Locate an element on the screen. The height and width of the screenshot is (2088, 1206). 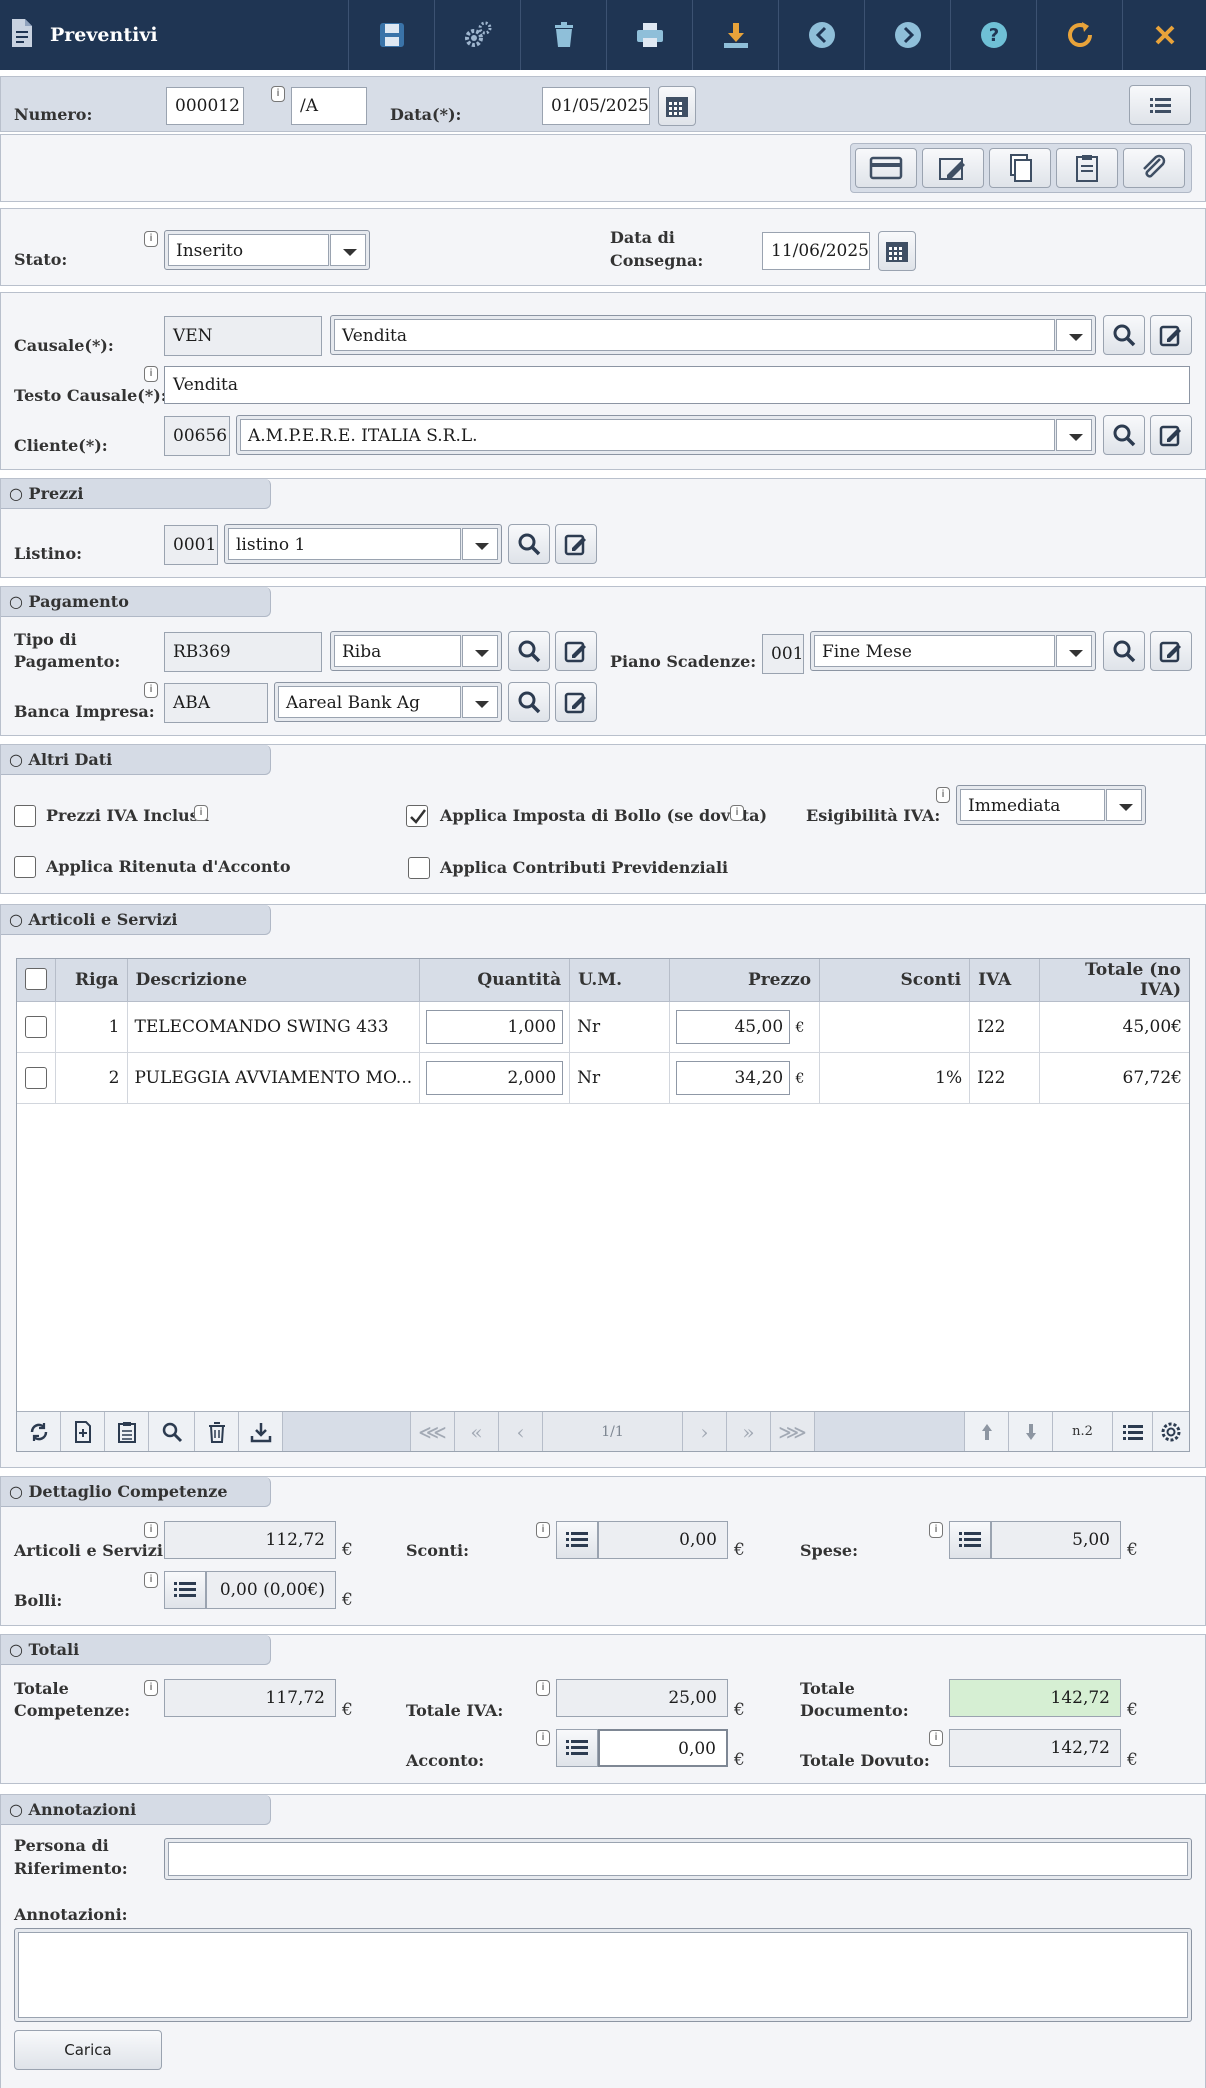
consegna-calendar-button is located at coordinates (897, 251).